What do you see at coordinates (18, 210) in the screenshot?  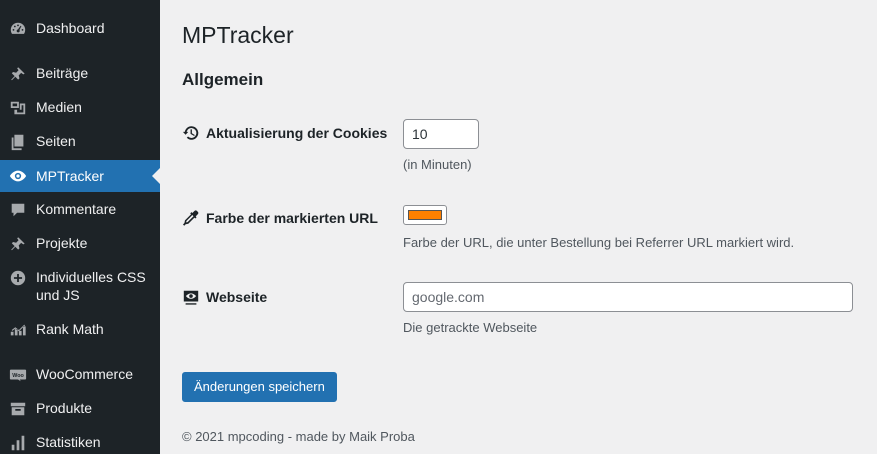 I see `comment-icon` at bounding box center [18, 210].